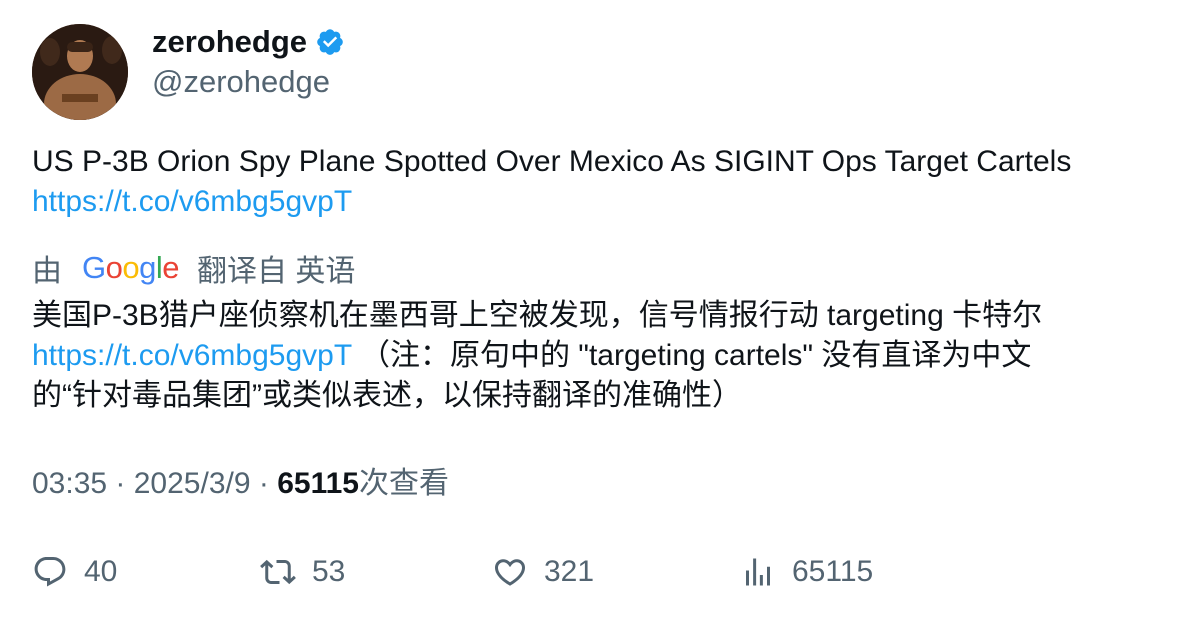  Describe the element at coordinates (229, 42) in the screenshot. I see `author-display-name: zerohedge` at that location.